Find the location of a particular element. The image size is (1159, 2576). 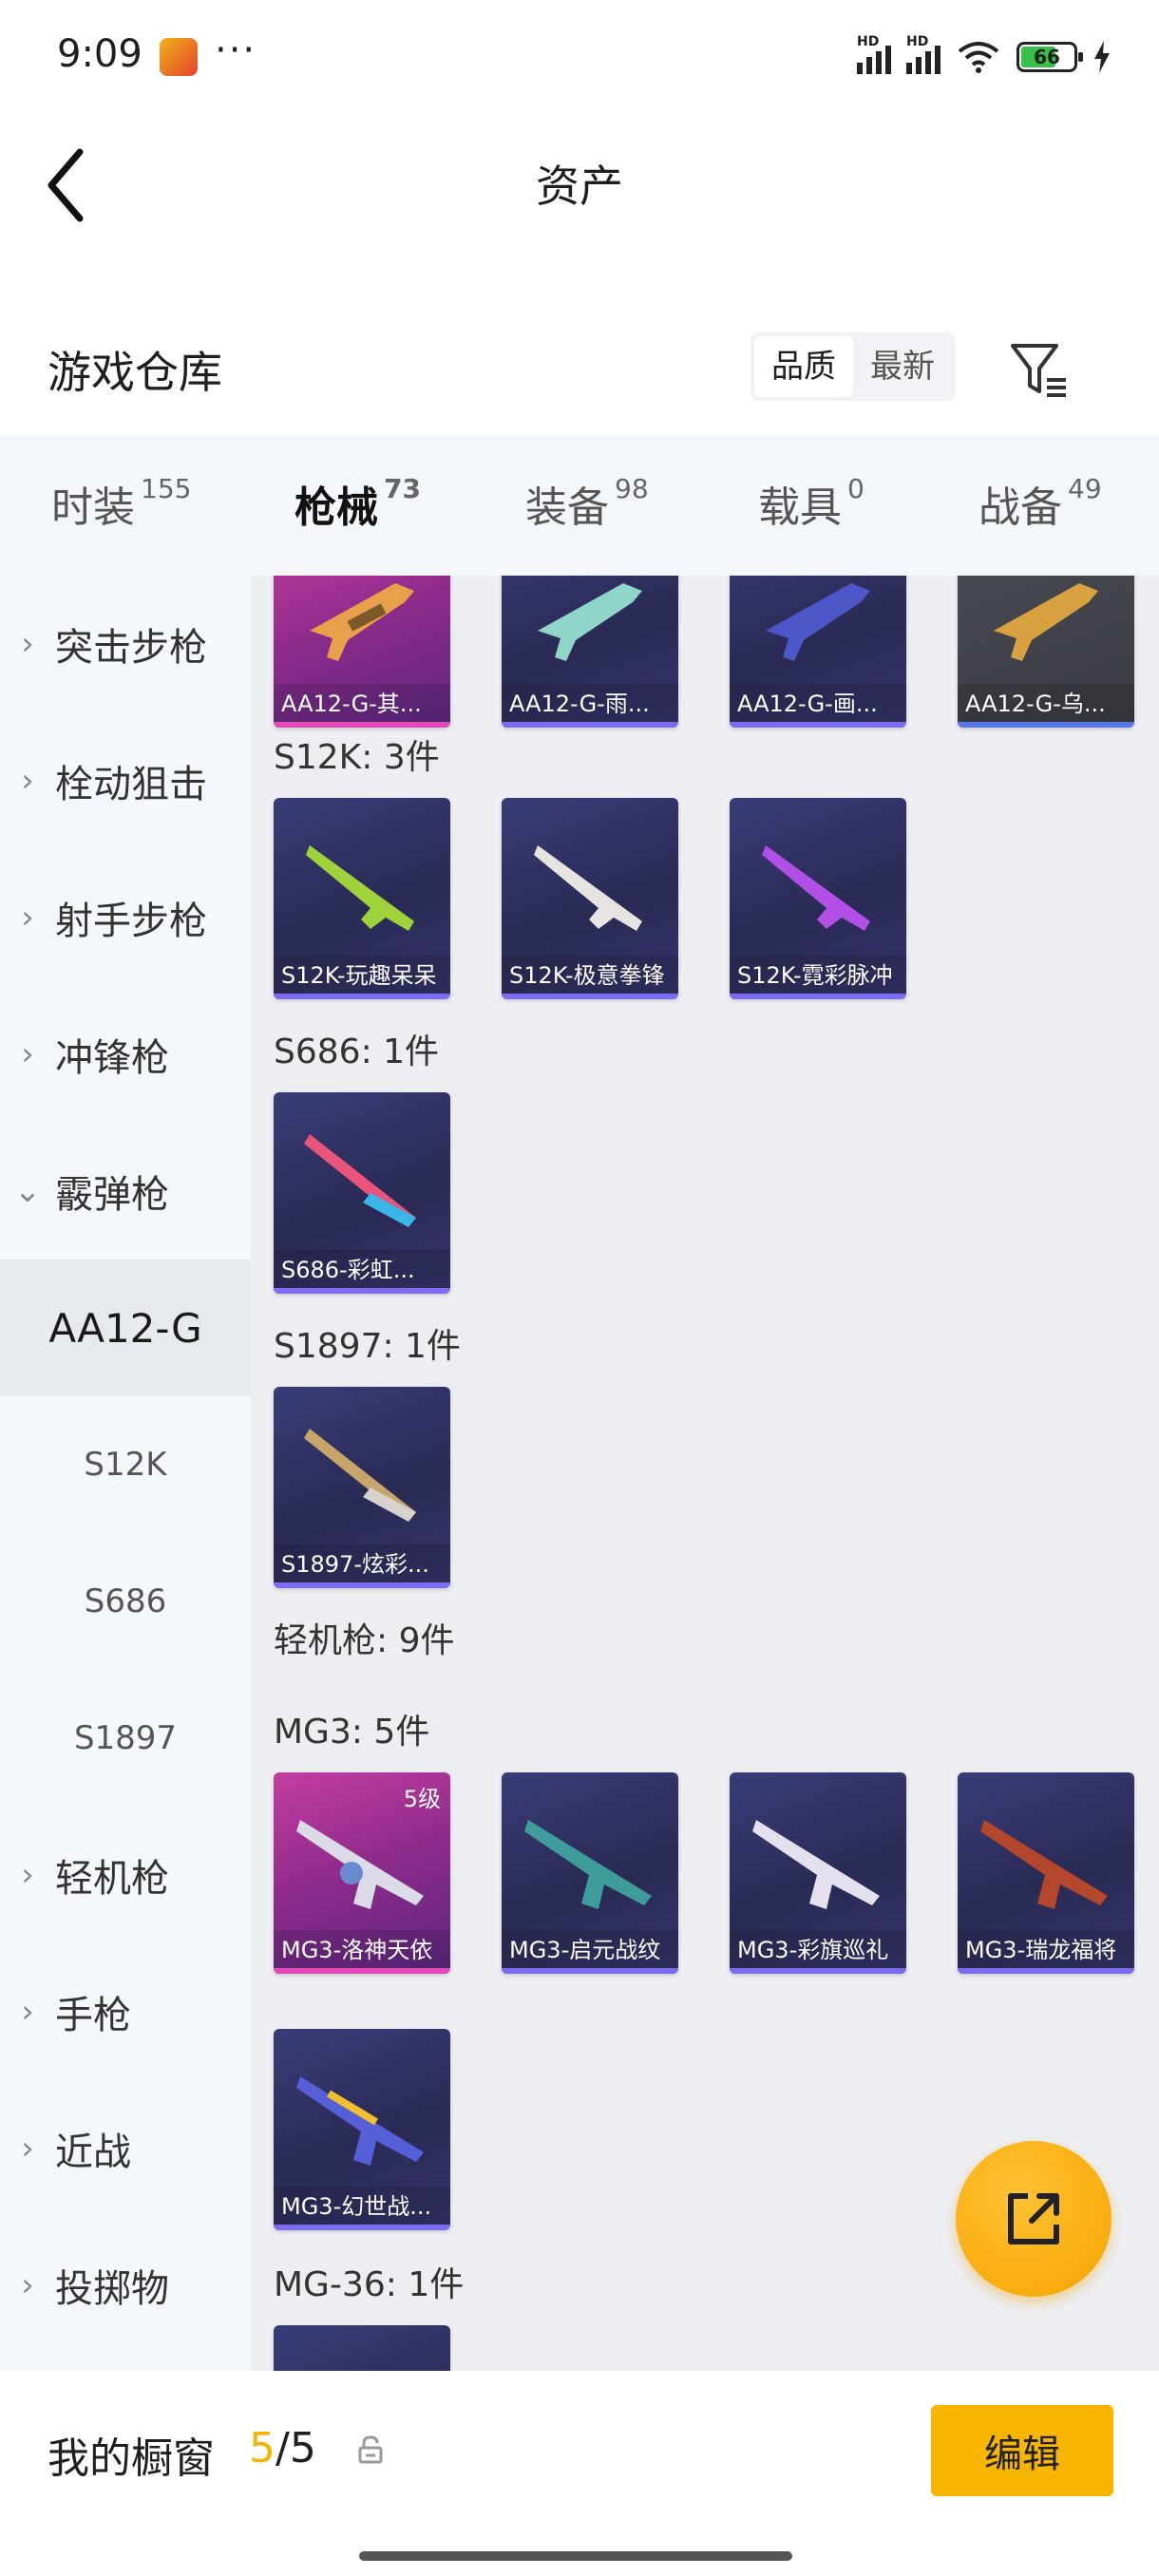

page-header: 资产 is located at coordinates (579, 175).